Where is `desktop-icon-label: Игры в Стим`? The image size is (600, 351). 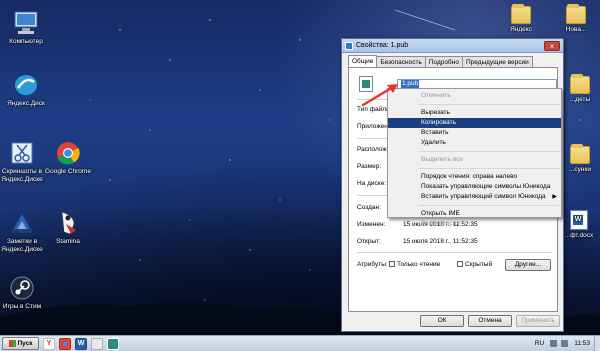 desktop-icon-label: Игры в Стим is located at coordinates (22, 306).